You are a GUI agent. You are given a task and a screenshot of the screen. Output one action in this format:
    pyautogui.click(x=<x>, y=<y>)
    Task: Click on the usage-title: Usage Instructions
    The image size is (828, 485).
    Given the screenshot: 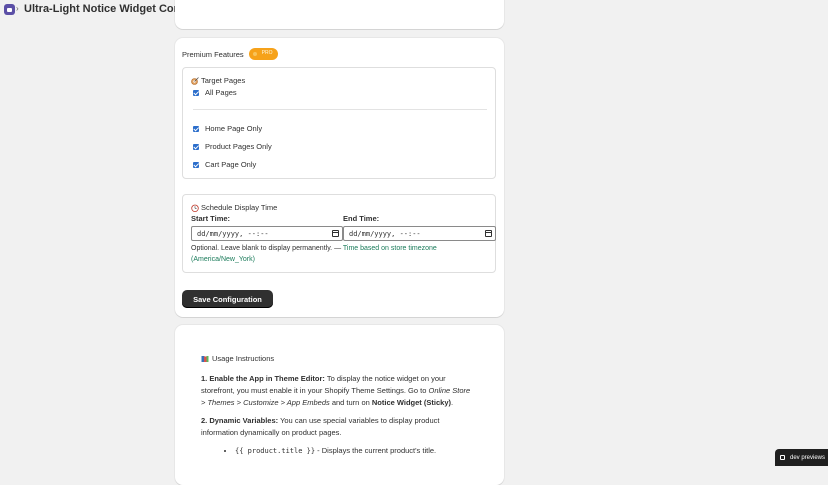 What is the action you would take?
    pyautogui.click(x=243, y=358)
    